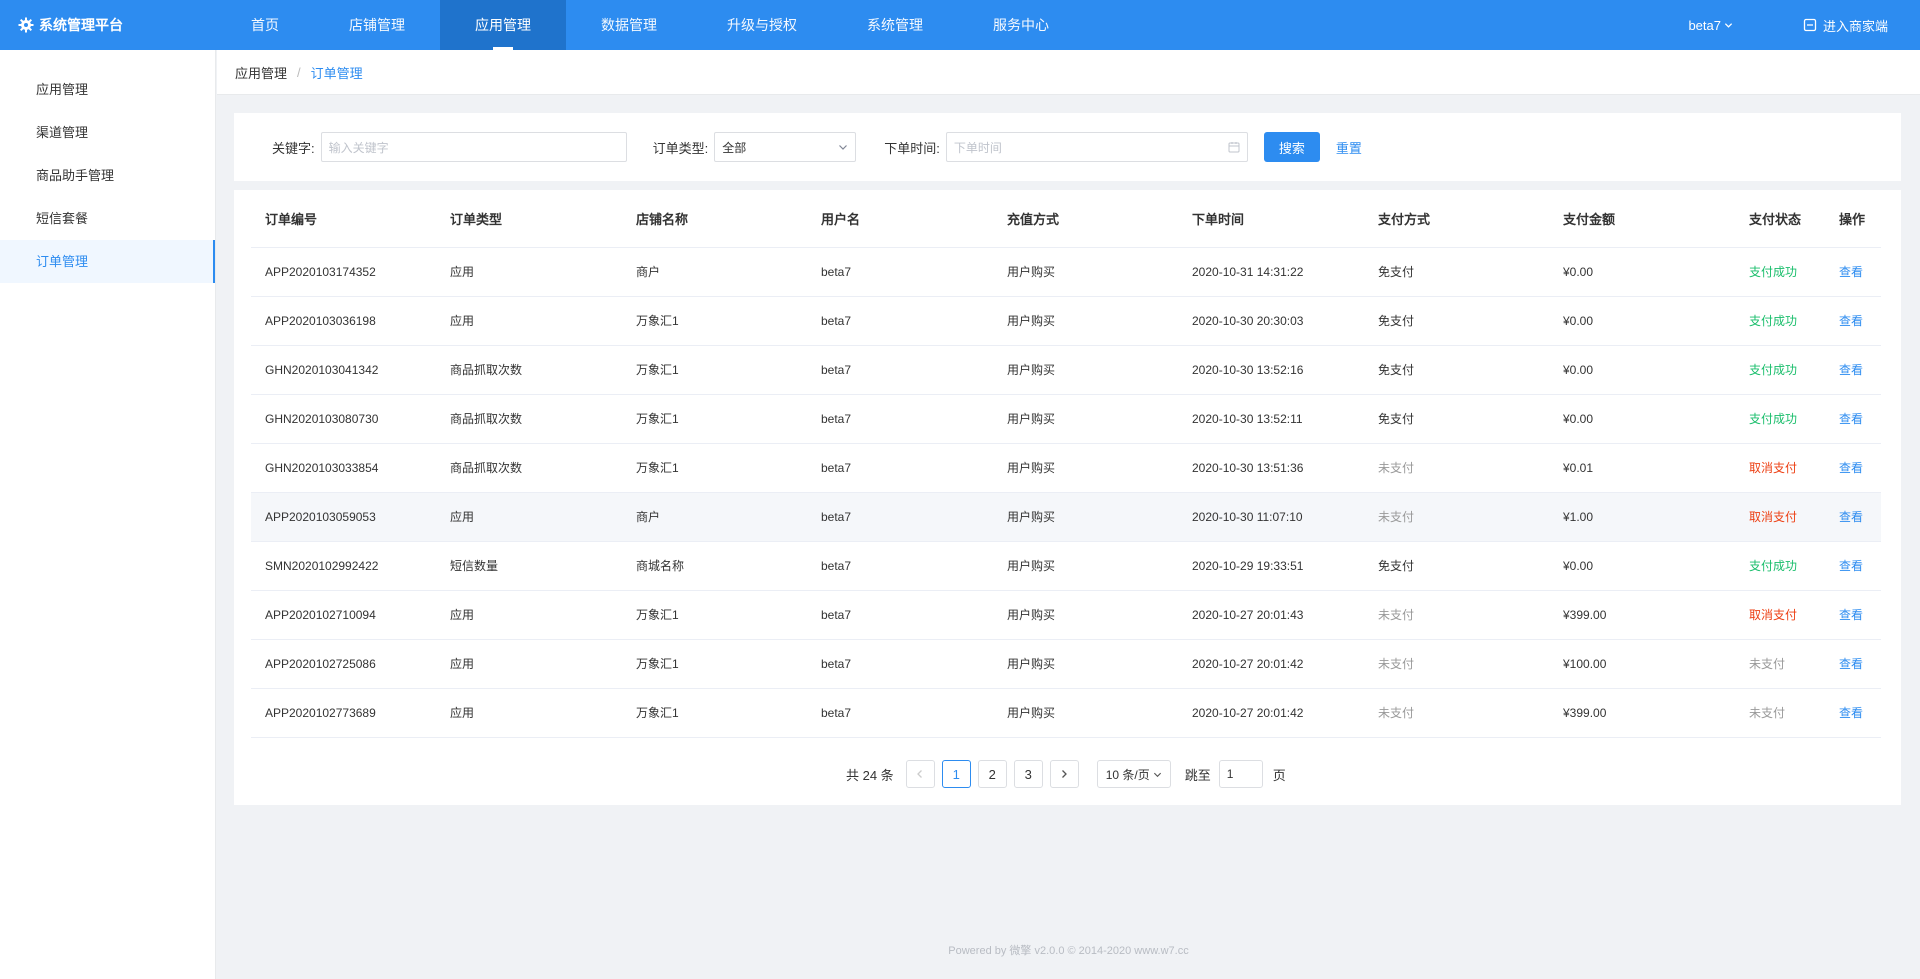  Describe the element at coordinates (473, 147) in the screenshot. I see `keyword-input: 输入关键字` at that location.